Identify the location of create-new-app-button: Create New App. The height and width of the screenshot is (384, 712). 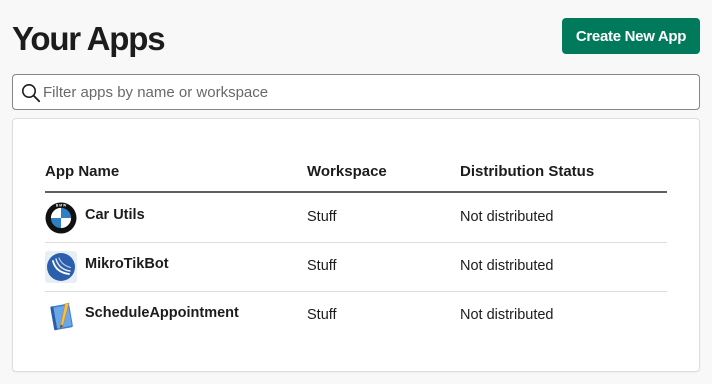
(631, 36).